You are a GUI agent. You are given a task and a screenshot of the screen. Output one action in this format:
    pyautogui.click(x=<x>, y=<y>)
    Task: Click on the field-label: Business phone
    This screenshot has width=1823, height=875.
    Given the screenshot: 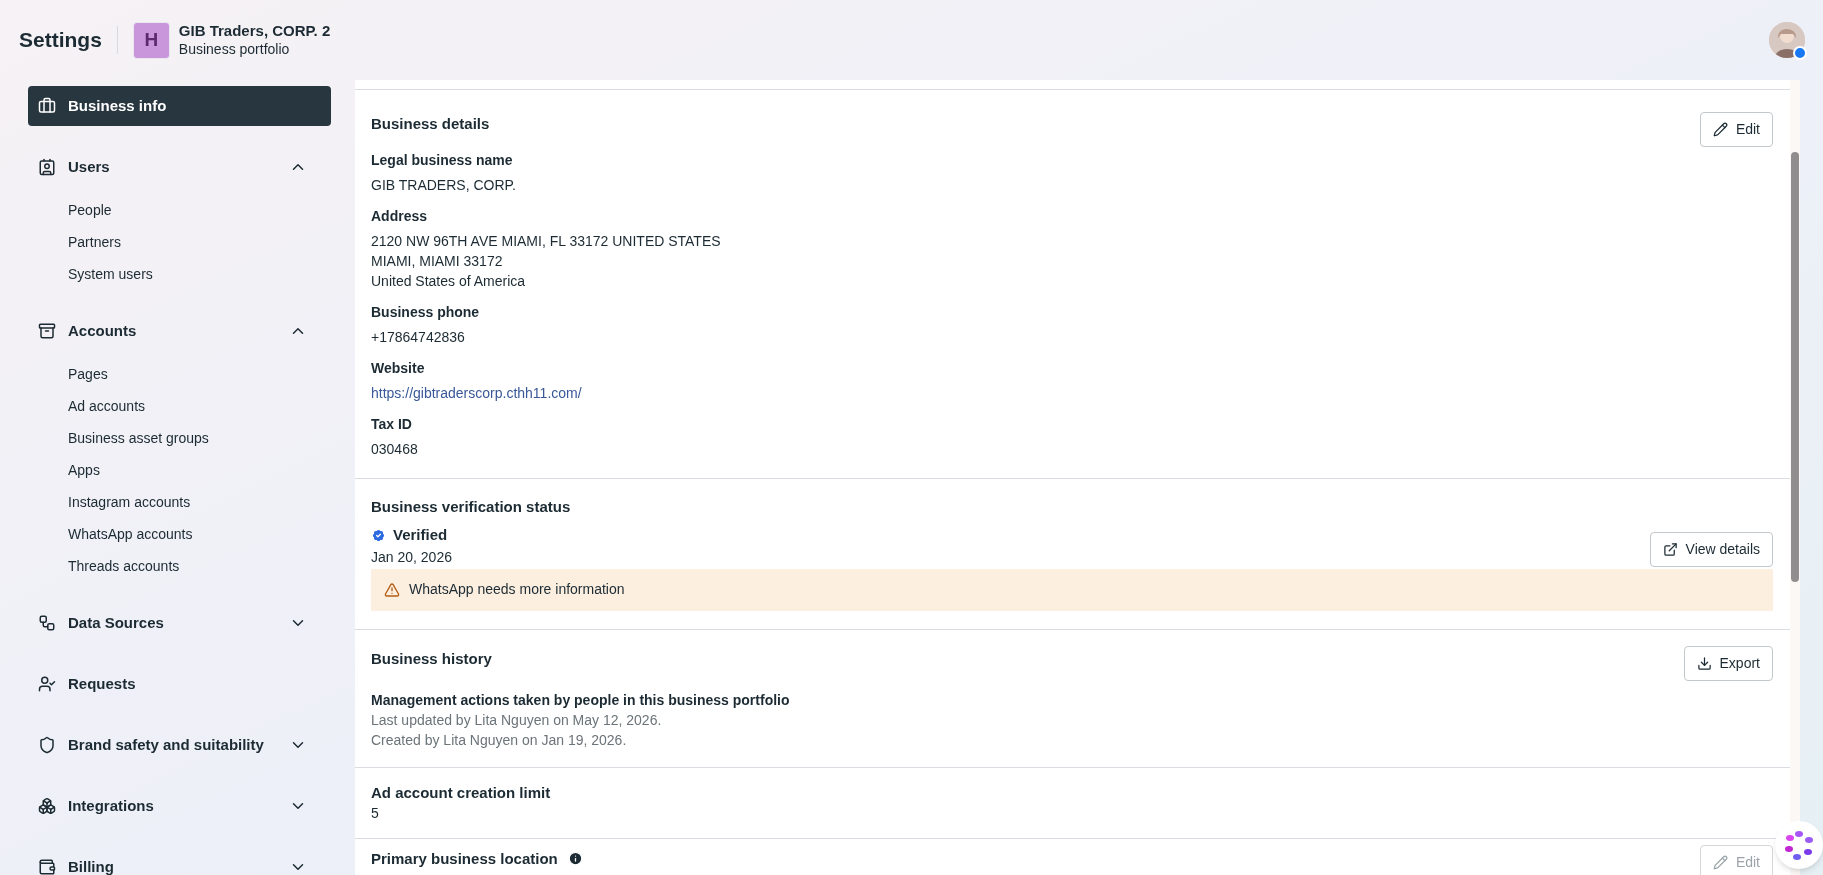 What is the action you would take?
    pyautogui.click(x=426, y=312)
    